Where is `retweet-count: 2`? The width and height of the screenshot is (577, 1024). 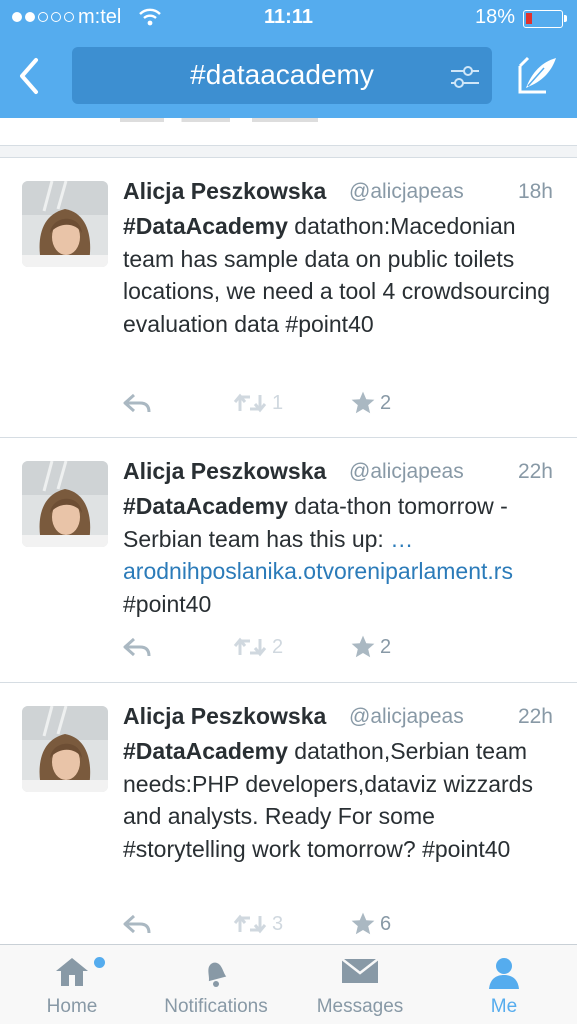 retweet-count: 2 is located at coordinates (278, 646).